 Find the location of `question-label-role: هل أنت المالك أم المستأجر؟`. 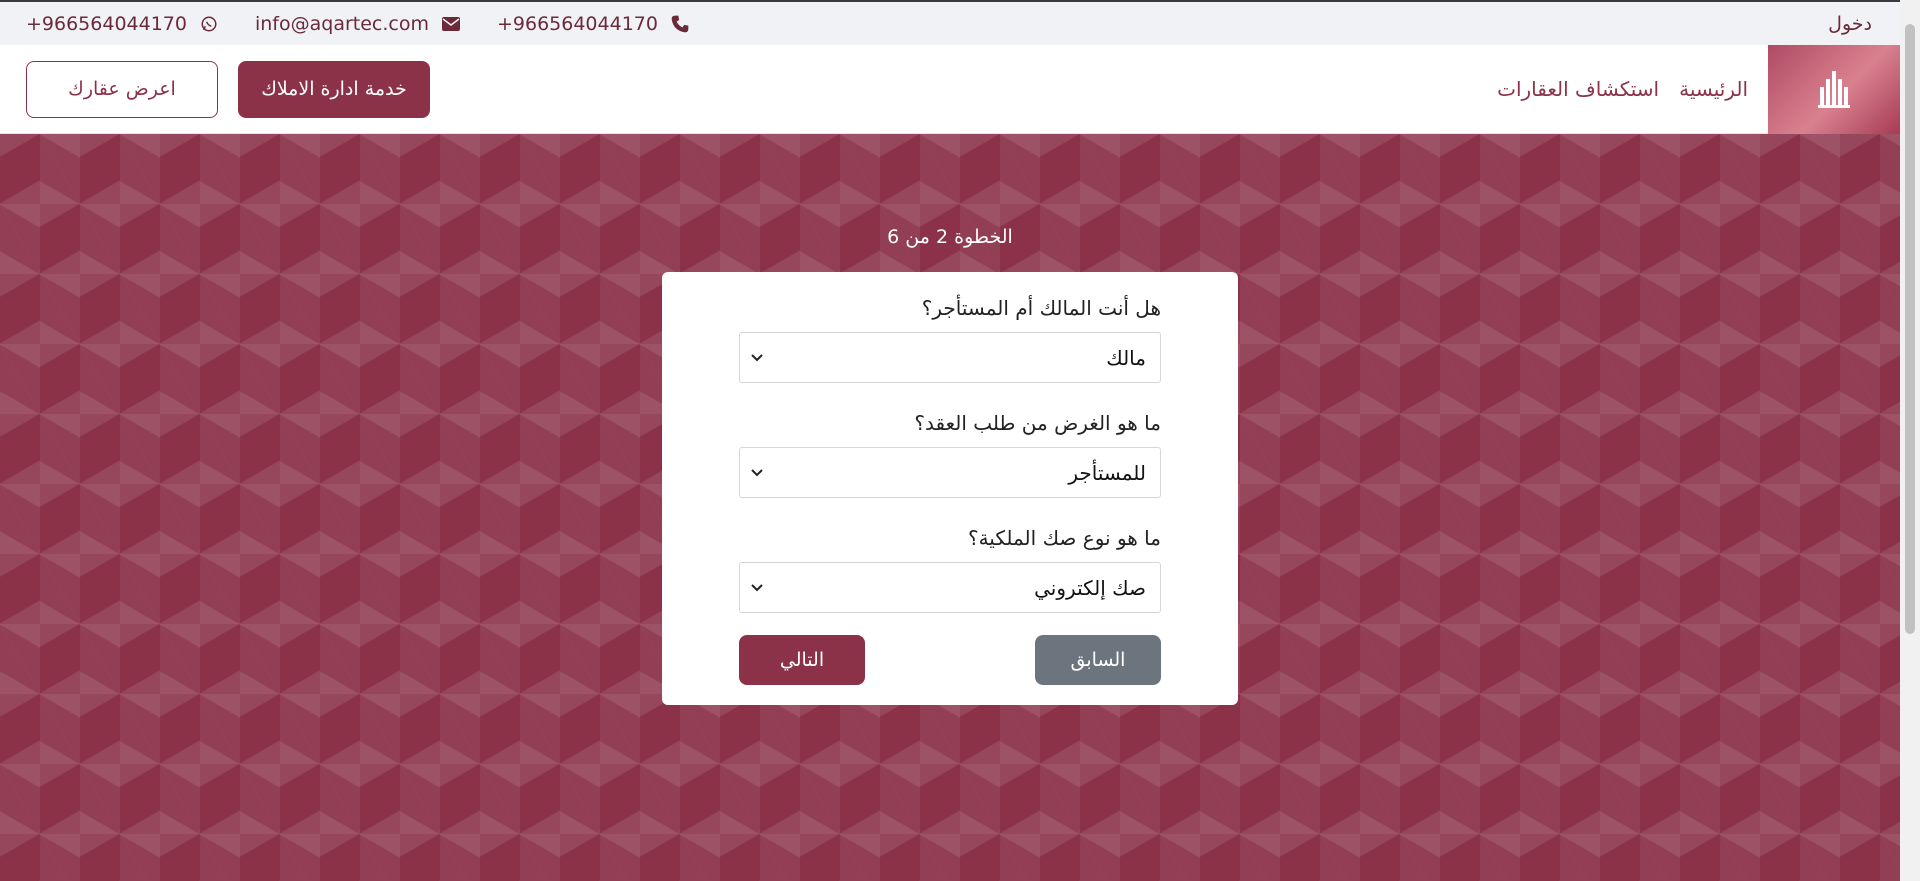

question-label-role: هل أنت المالك أم المستأجر؟ is located at coordinates (1041, 308).